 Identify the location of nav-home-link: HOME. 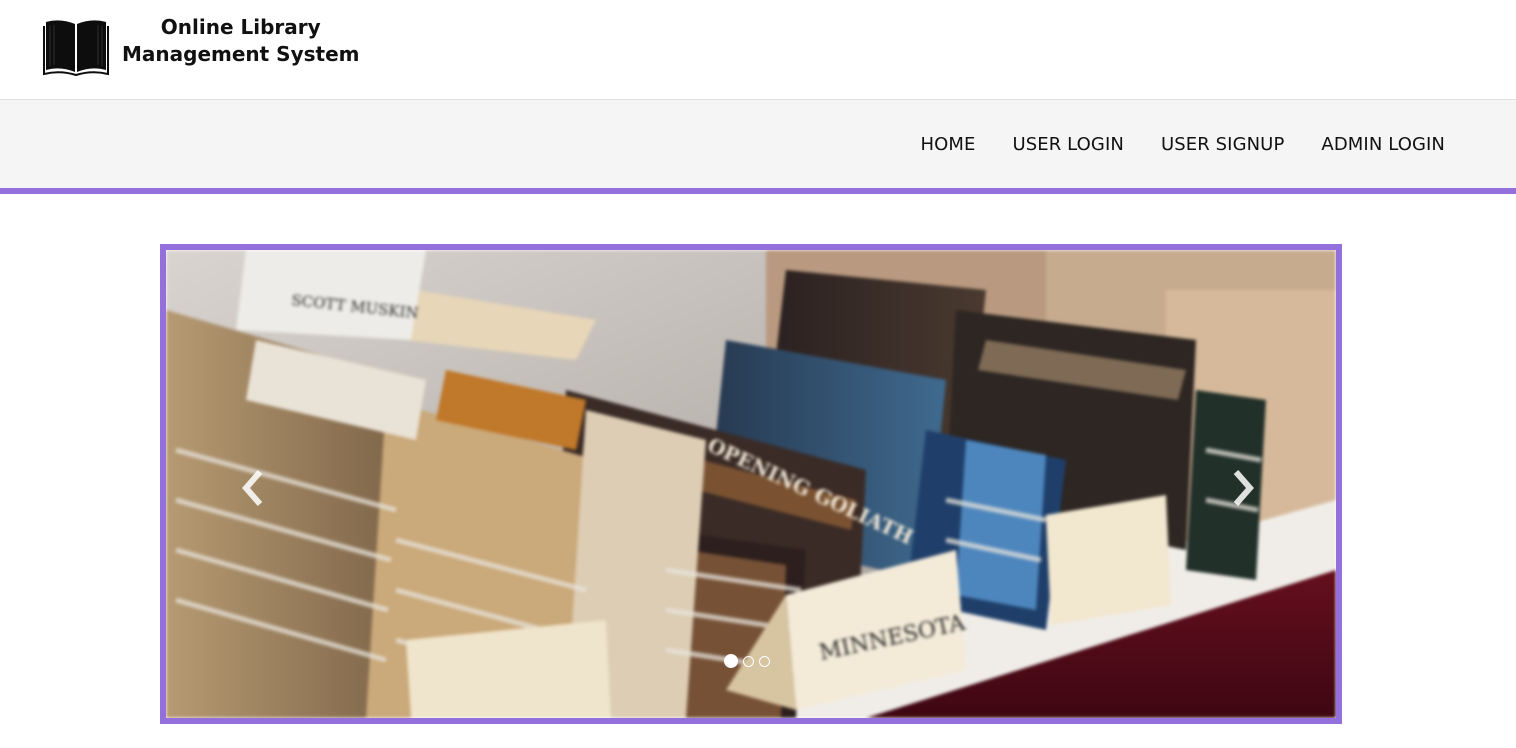
(947, 144).